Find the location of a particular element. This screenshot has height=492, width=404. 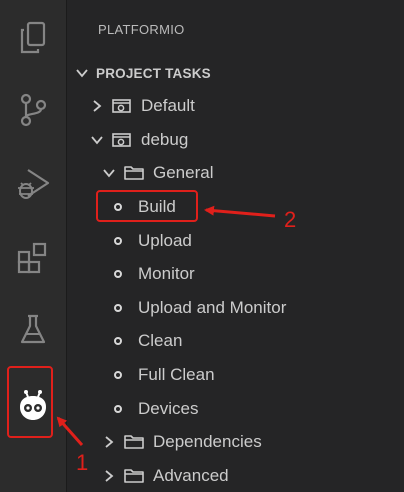

extensions-icon is located at coordinates (33, 258).